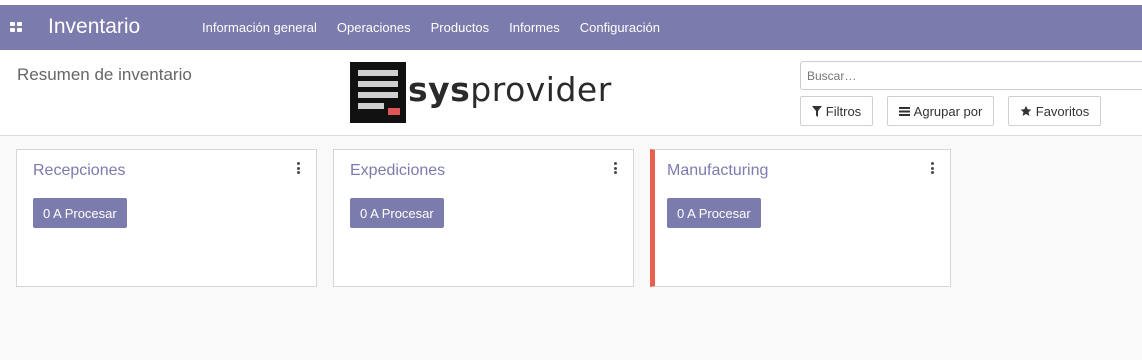 This screenshot has width=1142, height=360. I want to click on menu-item-operaciones: Operaciones, so click(374, 27).